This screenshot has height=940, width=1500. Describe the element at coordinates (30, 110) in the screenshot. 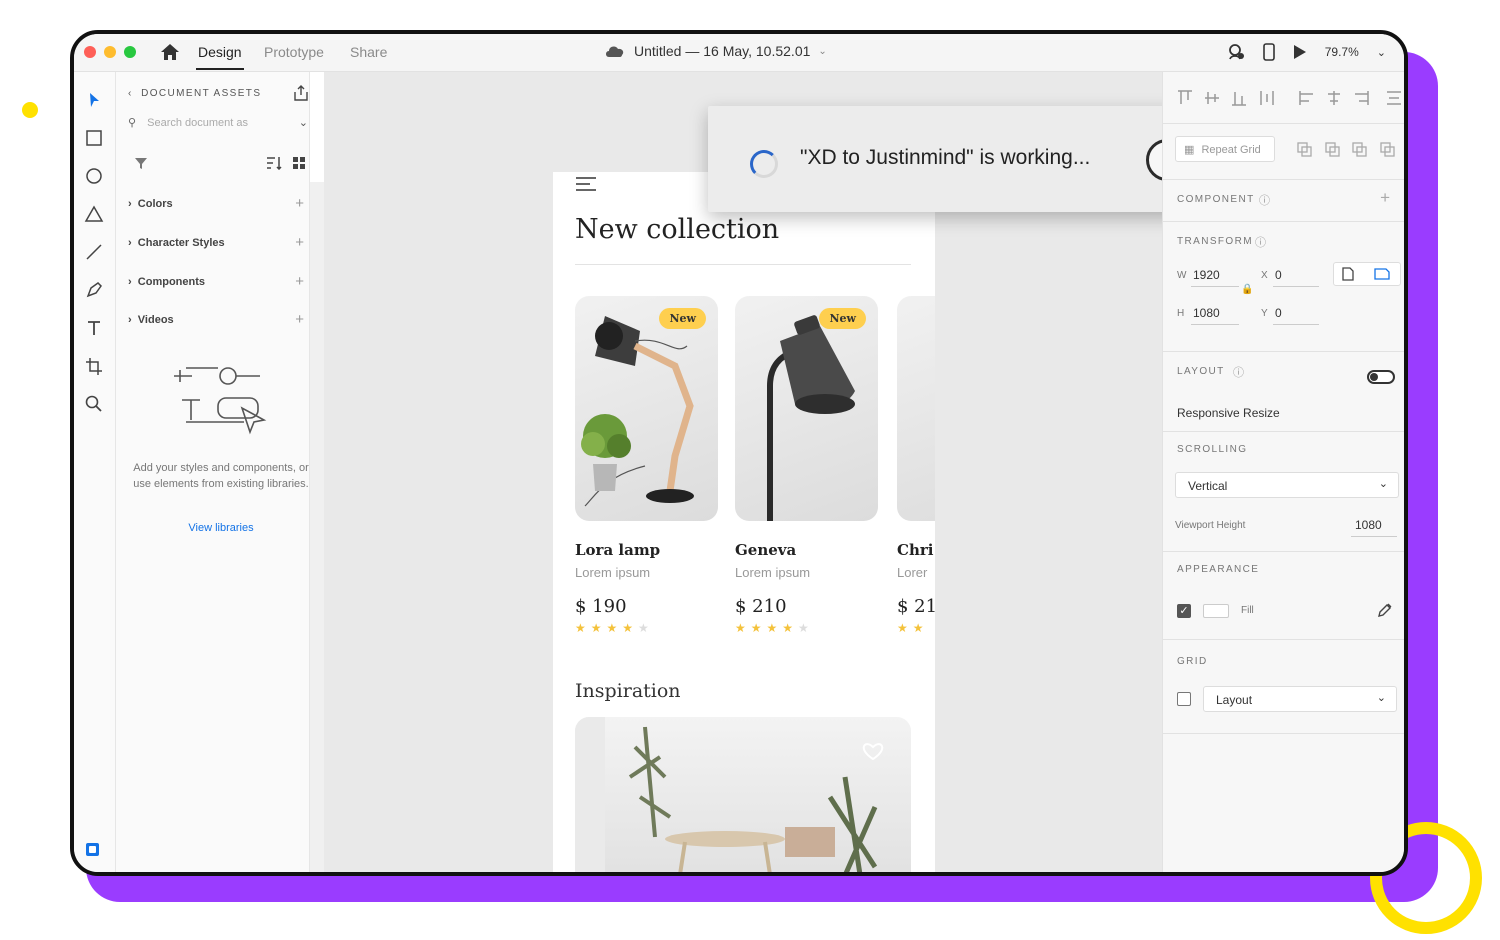

I see `decorative-yellow-dot` at that location.